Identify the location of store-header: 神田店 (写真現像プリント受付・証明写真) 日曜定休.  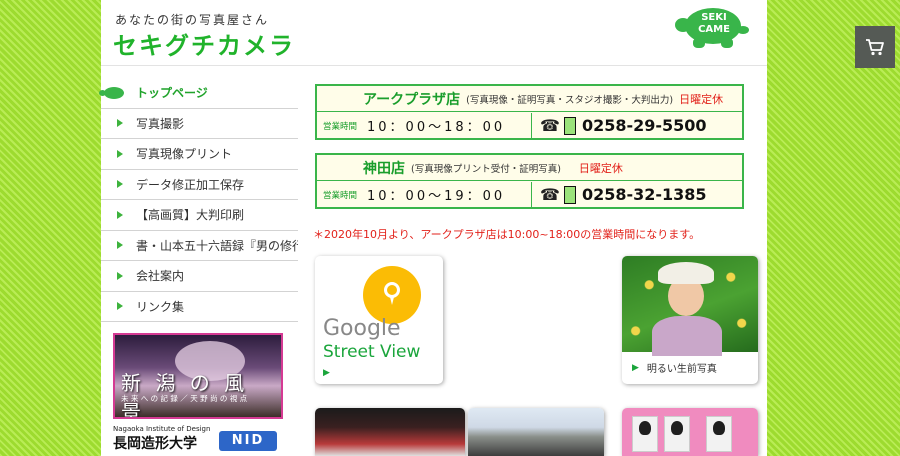
(529, 168).